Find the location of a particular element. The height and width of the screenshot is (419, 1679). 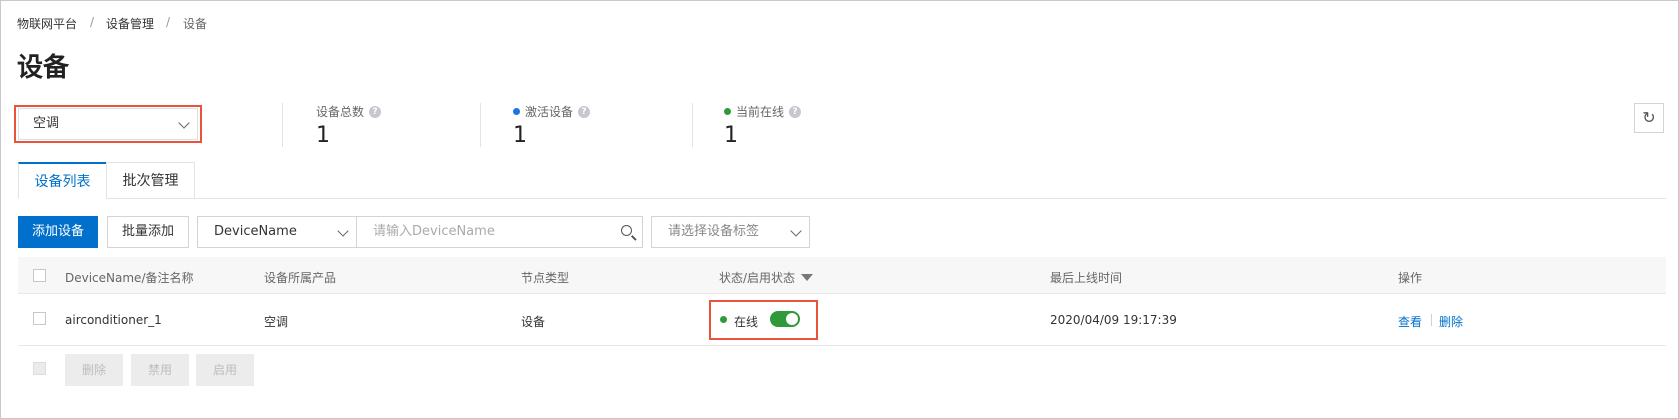

tabs-baseline is located at coordinates (842, 198).